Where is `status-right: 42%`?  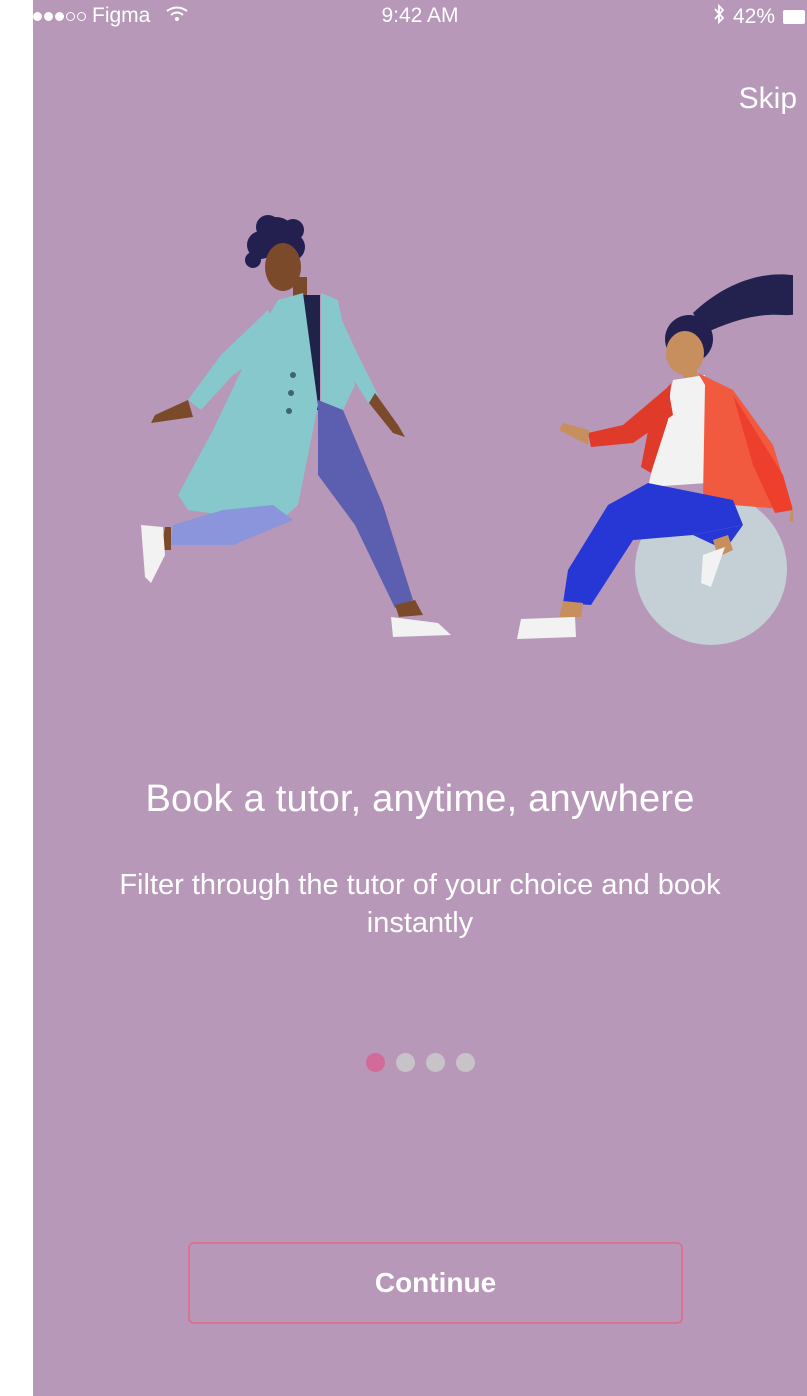
status-right: 42% is located at coordinates (760, 16).